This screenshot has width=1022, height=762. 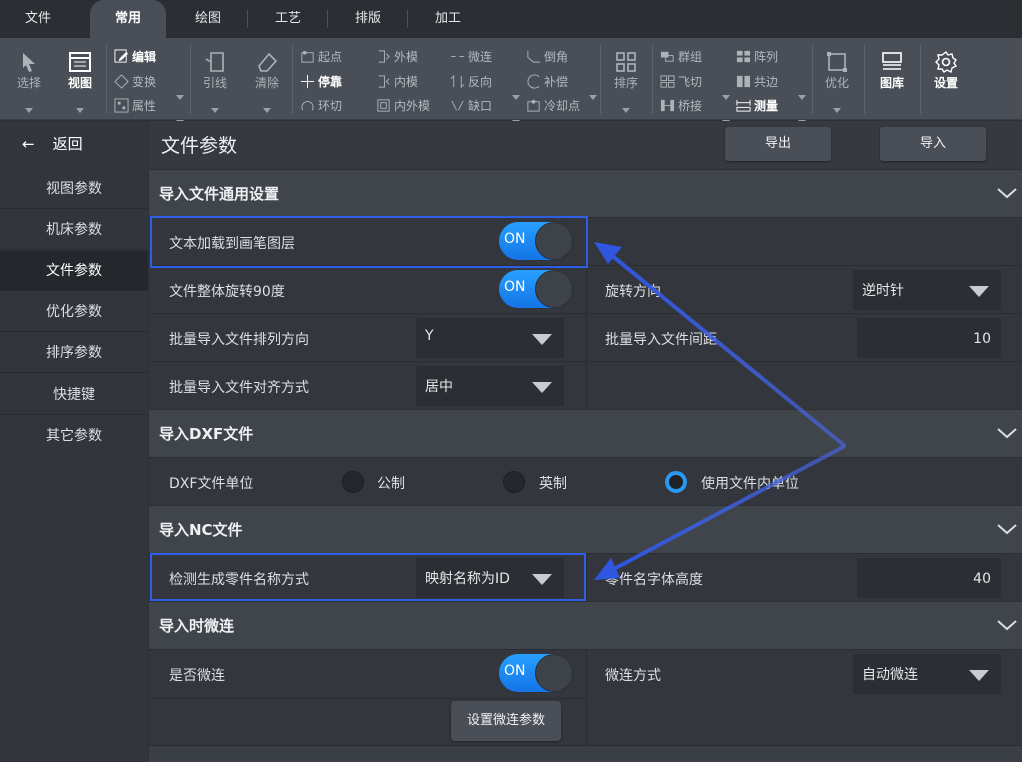 I want to click on toggle-state-label: ON, so click(x=515, y=671).